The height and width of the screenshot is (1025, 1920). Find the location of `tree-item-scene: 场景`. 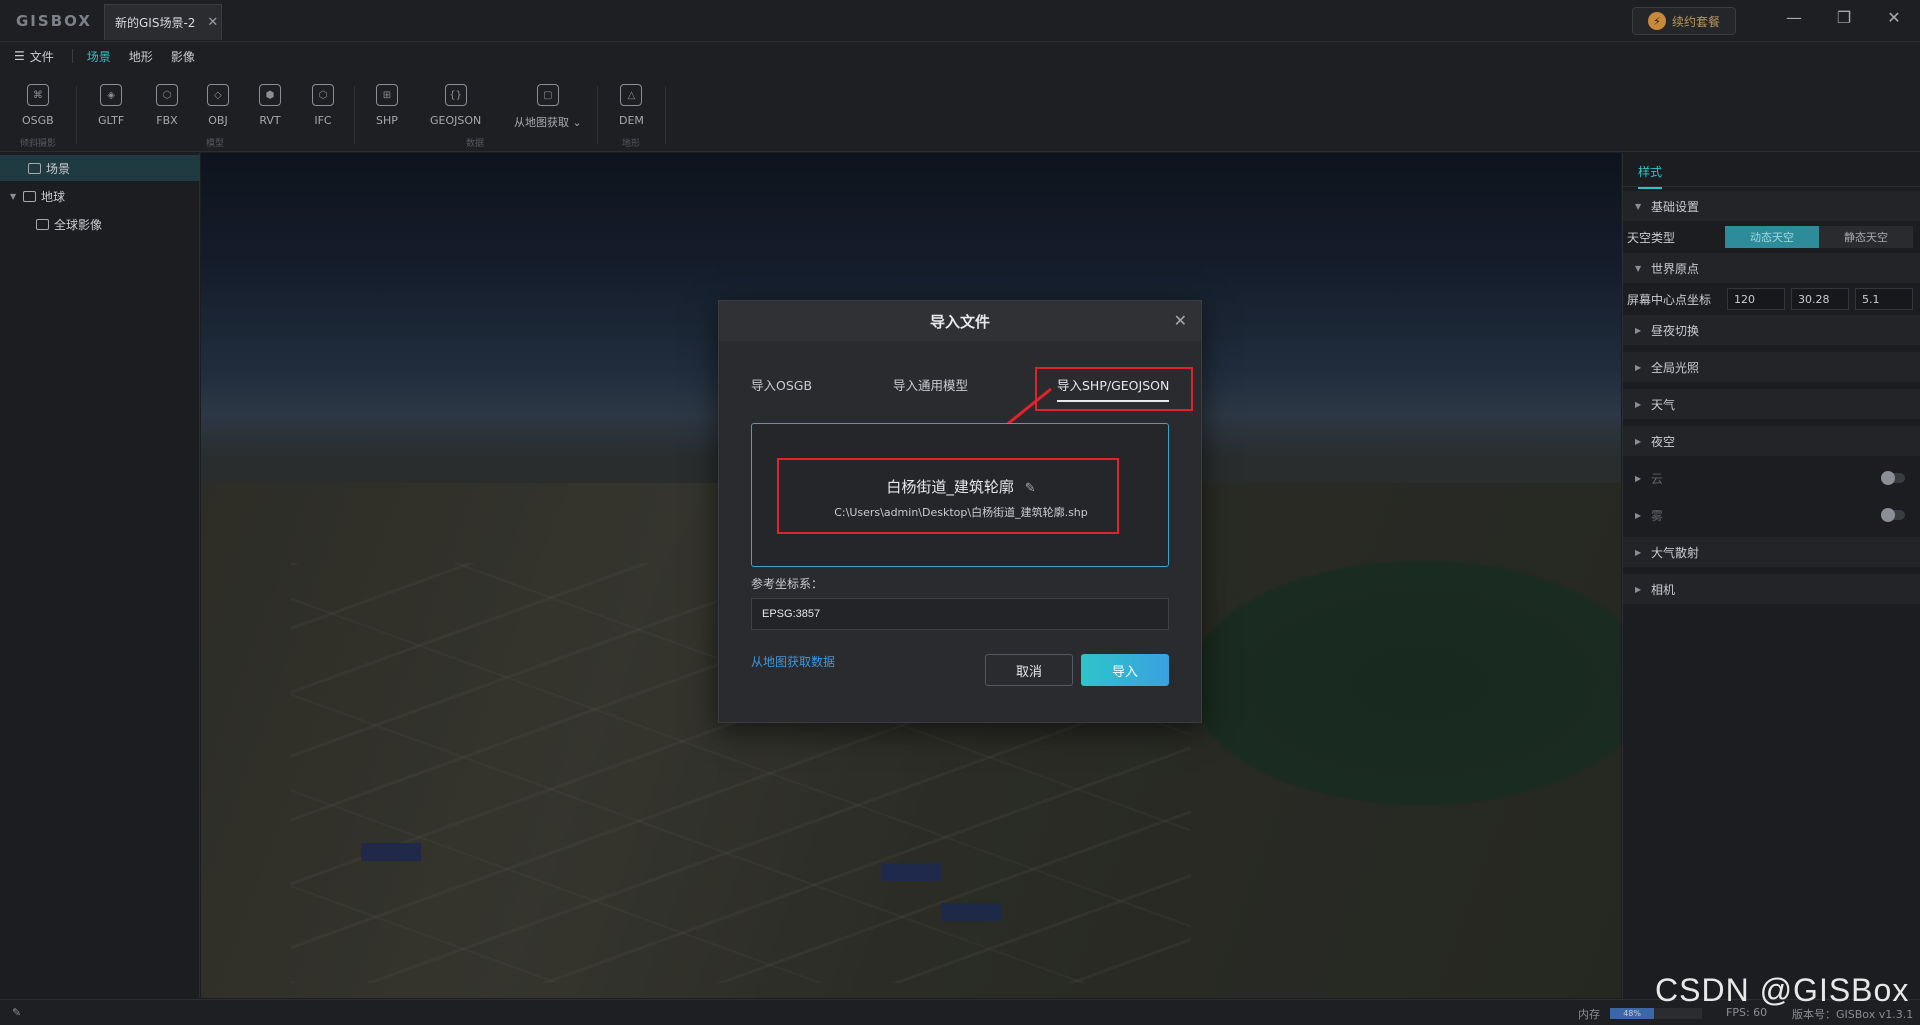

tree-item-scene: 场景 is located at coordinates (100, 168).